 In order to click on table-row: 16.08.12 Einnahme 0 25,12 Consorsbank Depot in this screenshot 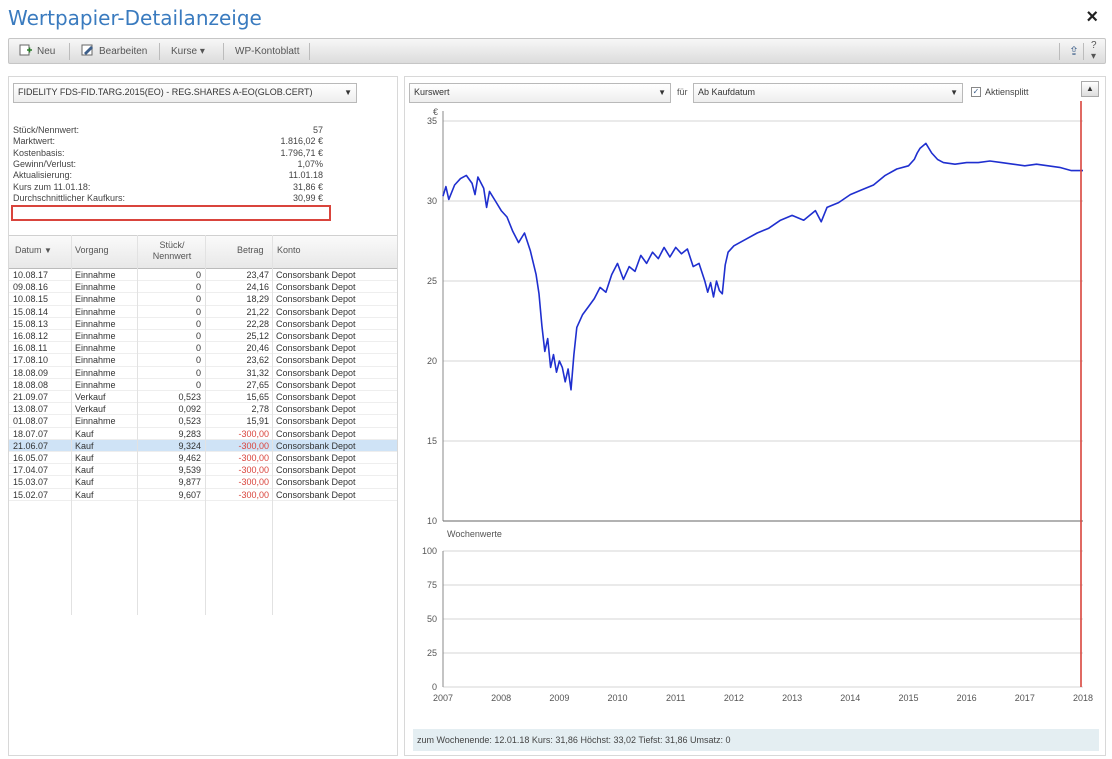, I will do `click(203, 336)`.